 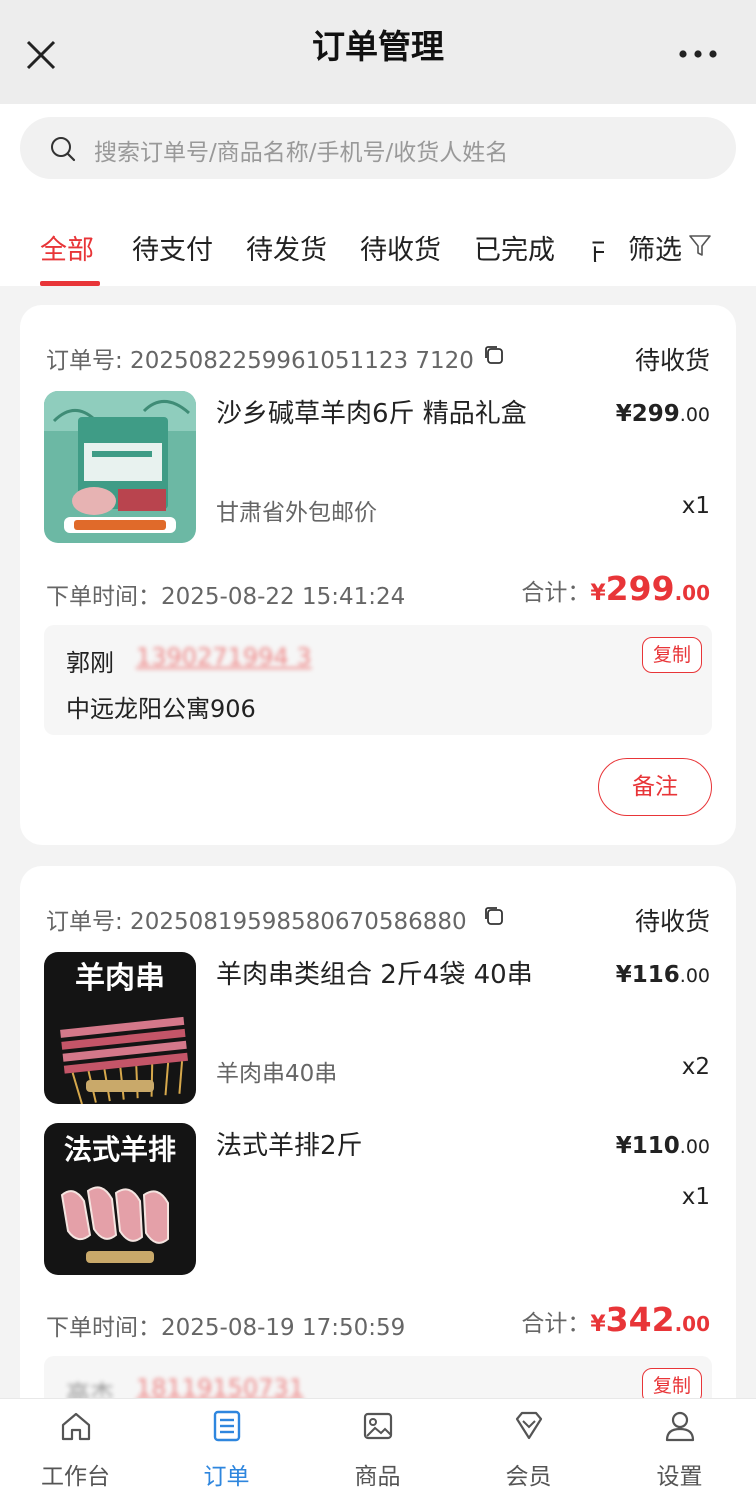 I want to click on nav-members: 会员, so click(x=528, y=1445).